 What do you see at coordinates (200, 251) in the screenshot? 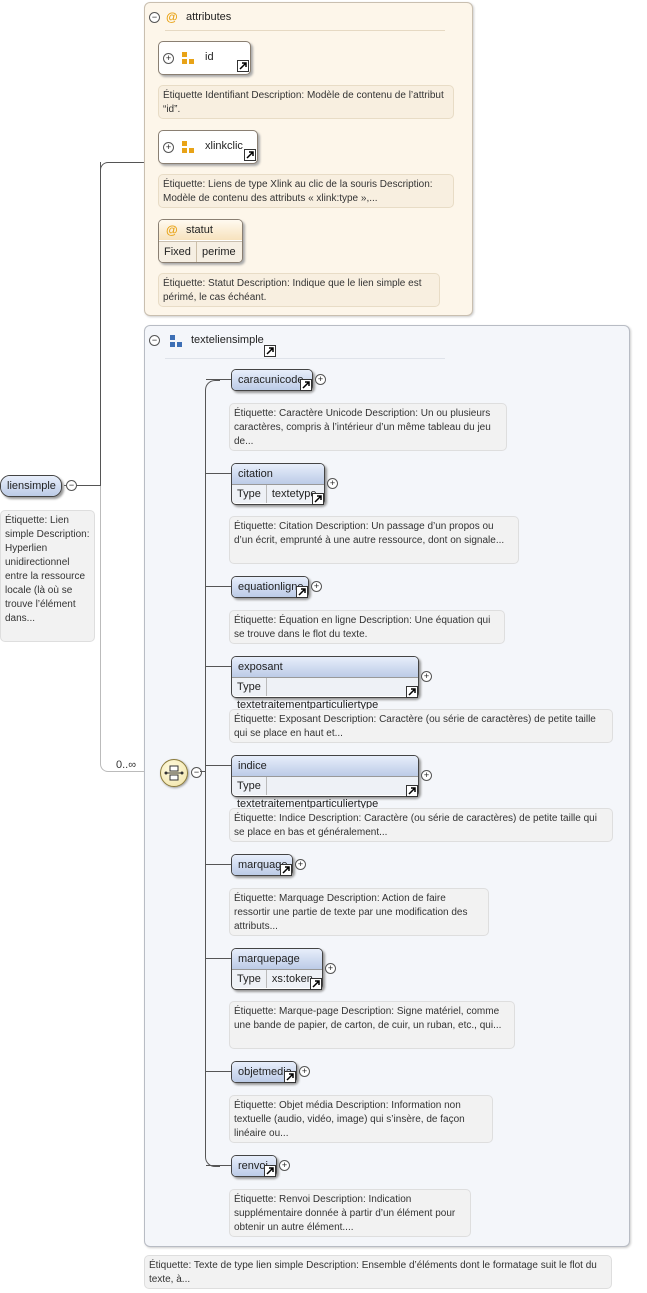
I see `attr-statut-fixed-row: Fixed perime` at bounding box center [200, 251].